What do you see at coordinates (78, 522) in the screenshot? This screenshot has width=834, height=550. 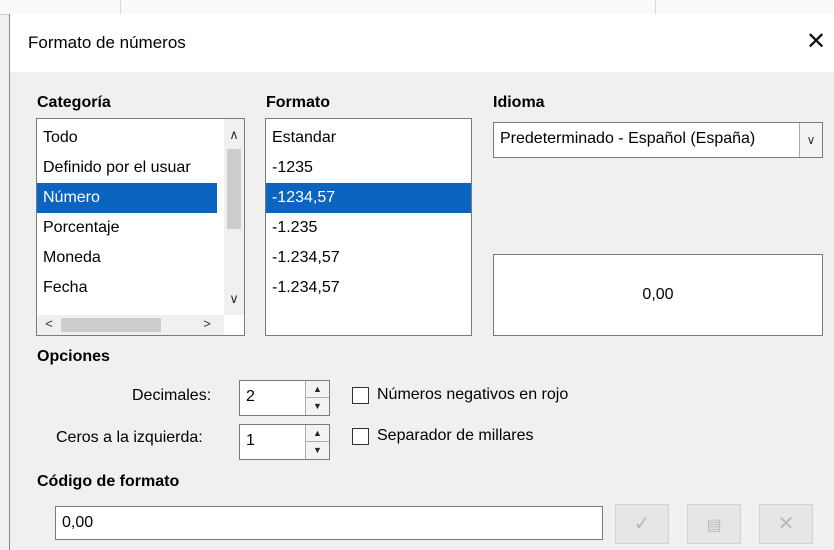 I see `format-code-value: 0,00` at bounding box center [78, 522].